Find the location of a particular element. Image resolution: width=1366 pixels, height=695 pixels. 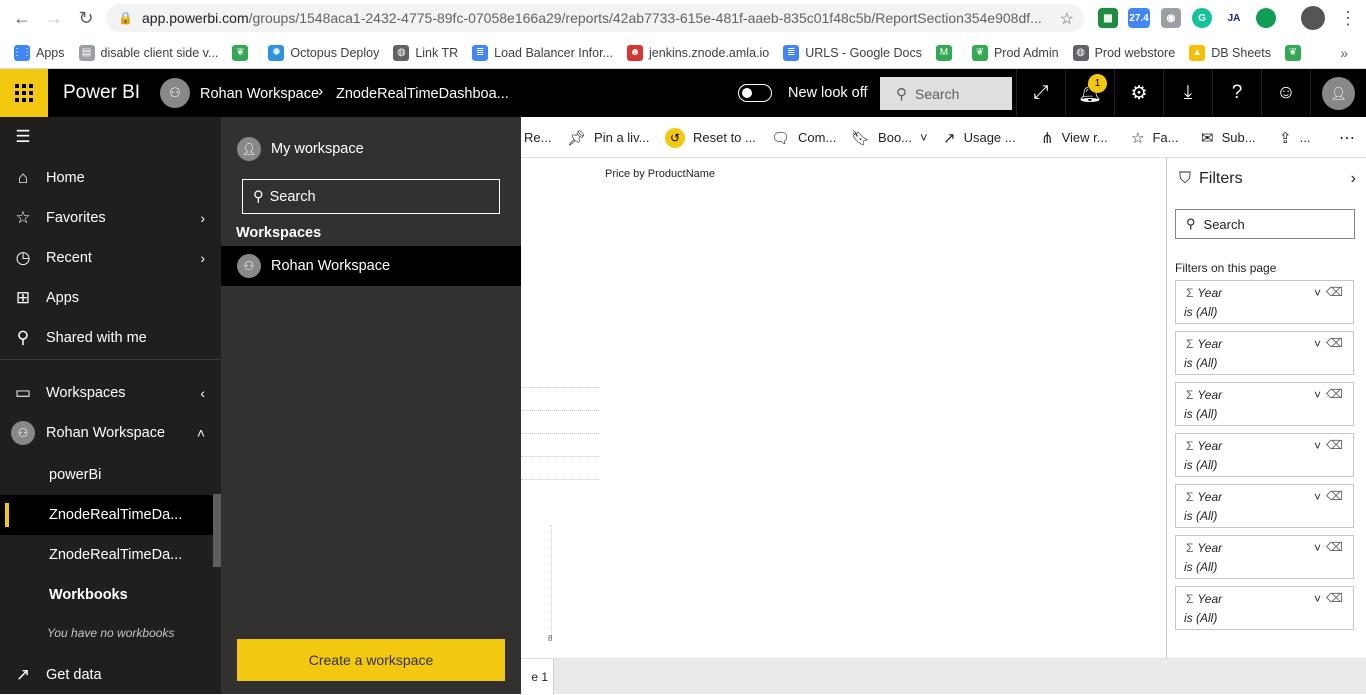

user-avatar-icon: 👤︎ is located at coordinates (1338, 93).